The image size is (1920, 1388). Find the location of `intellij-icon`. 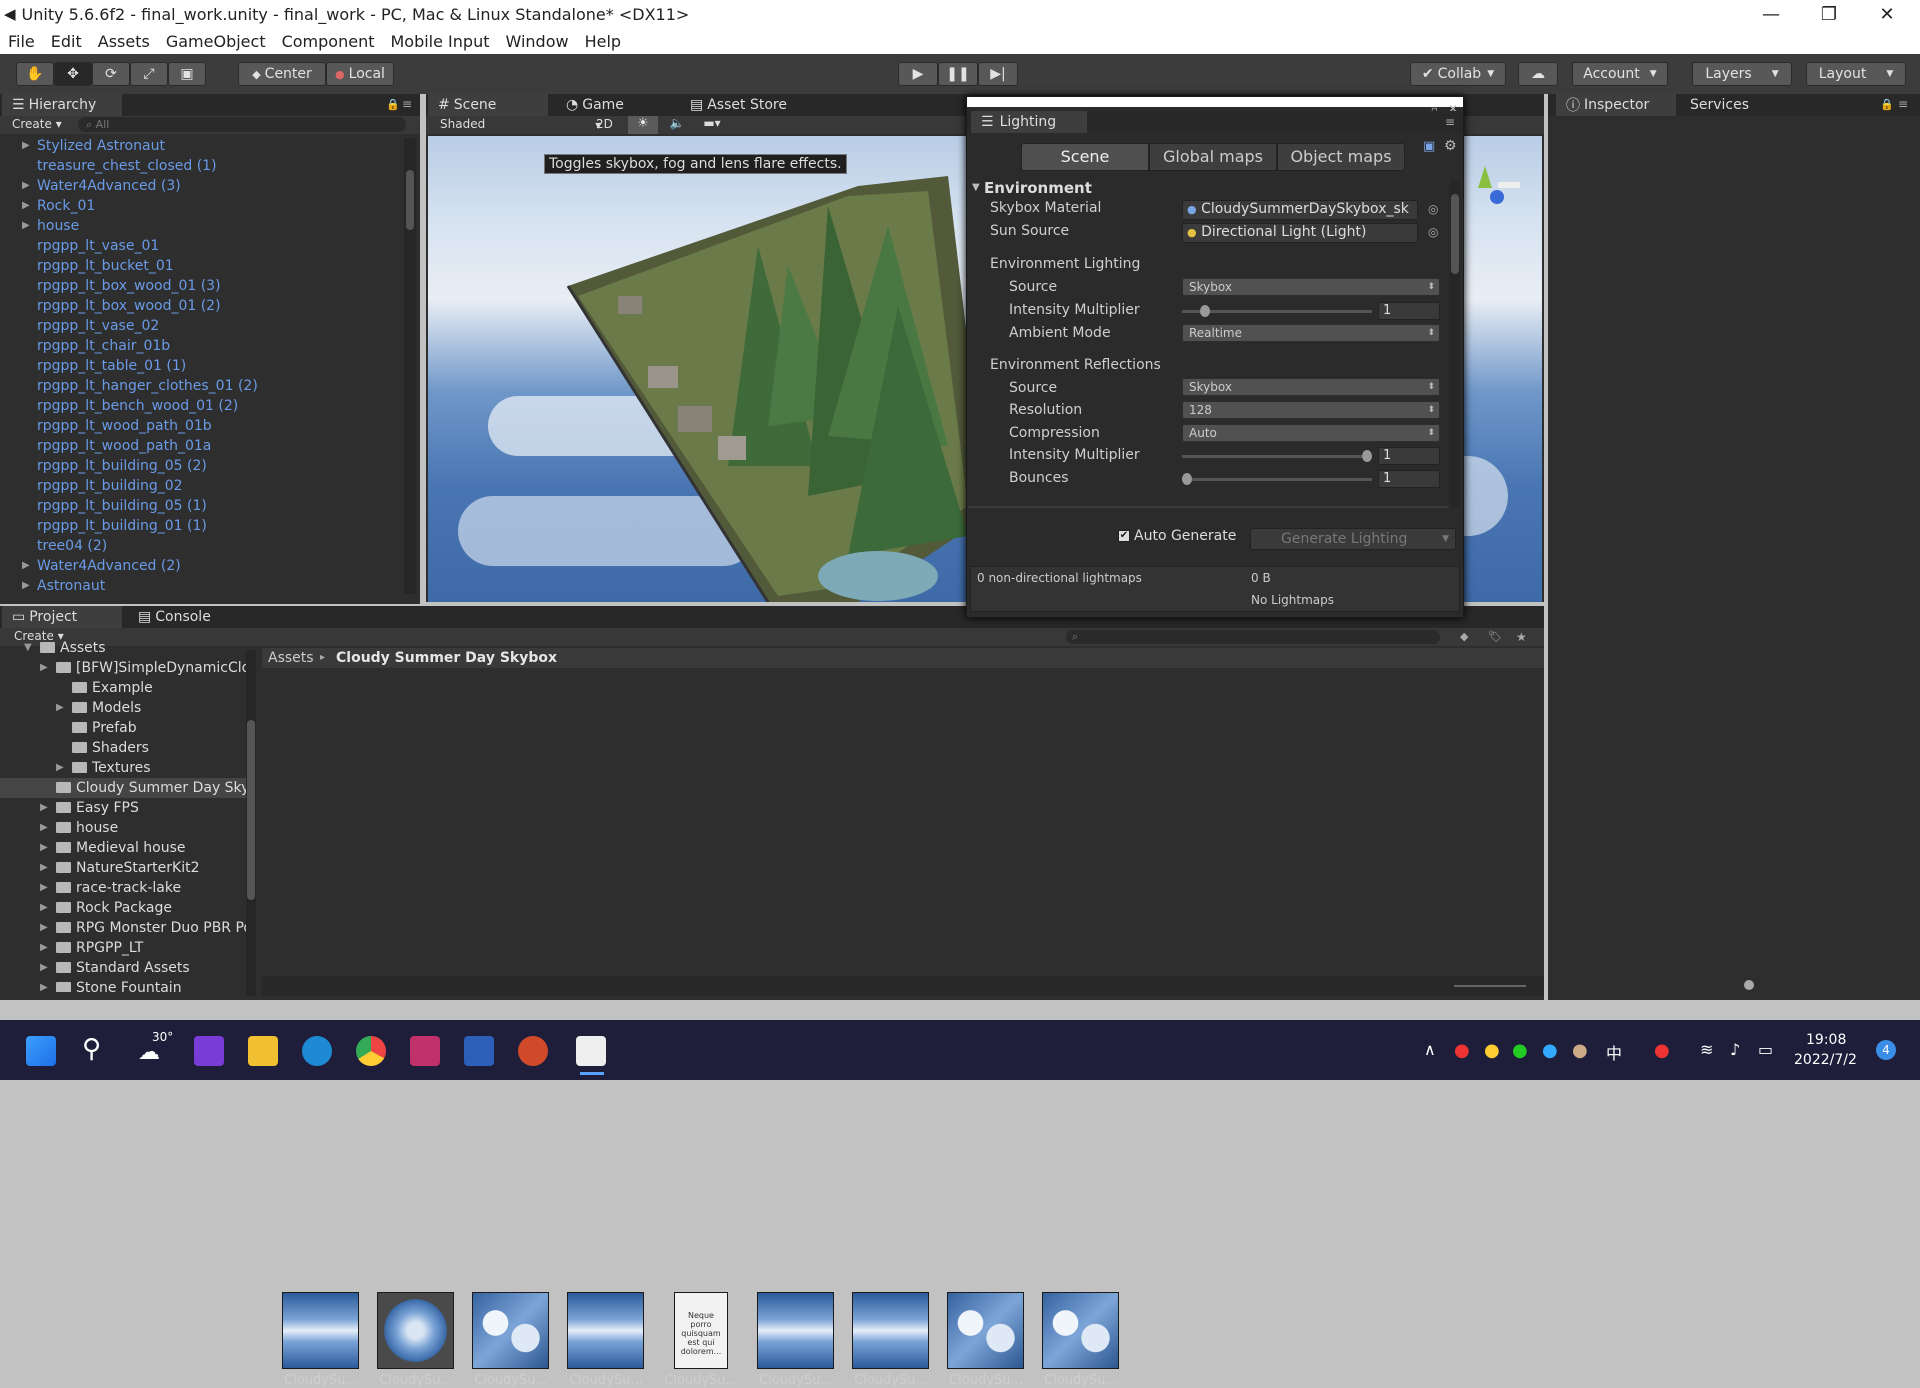

intellij-icon is located at coordinates (425, 1051).